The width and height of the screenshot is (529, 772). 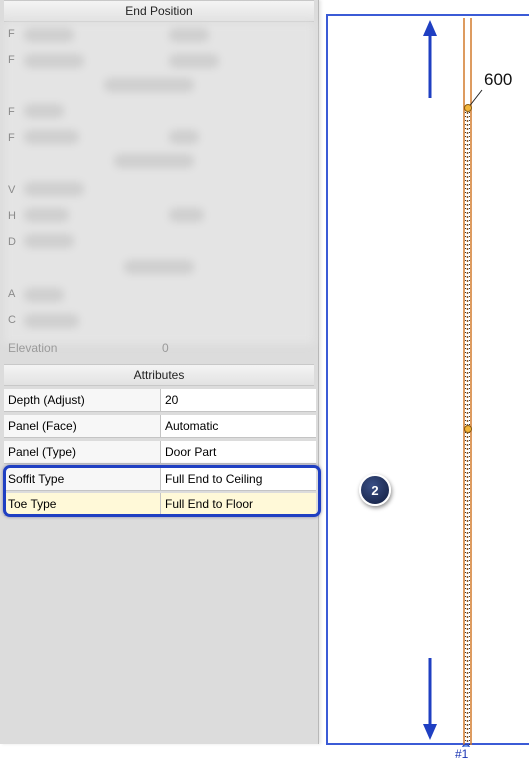 I want to click on elevation-value: 0, so click(x=165, y=348).